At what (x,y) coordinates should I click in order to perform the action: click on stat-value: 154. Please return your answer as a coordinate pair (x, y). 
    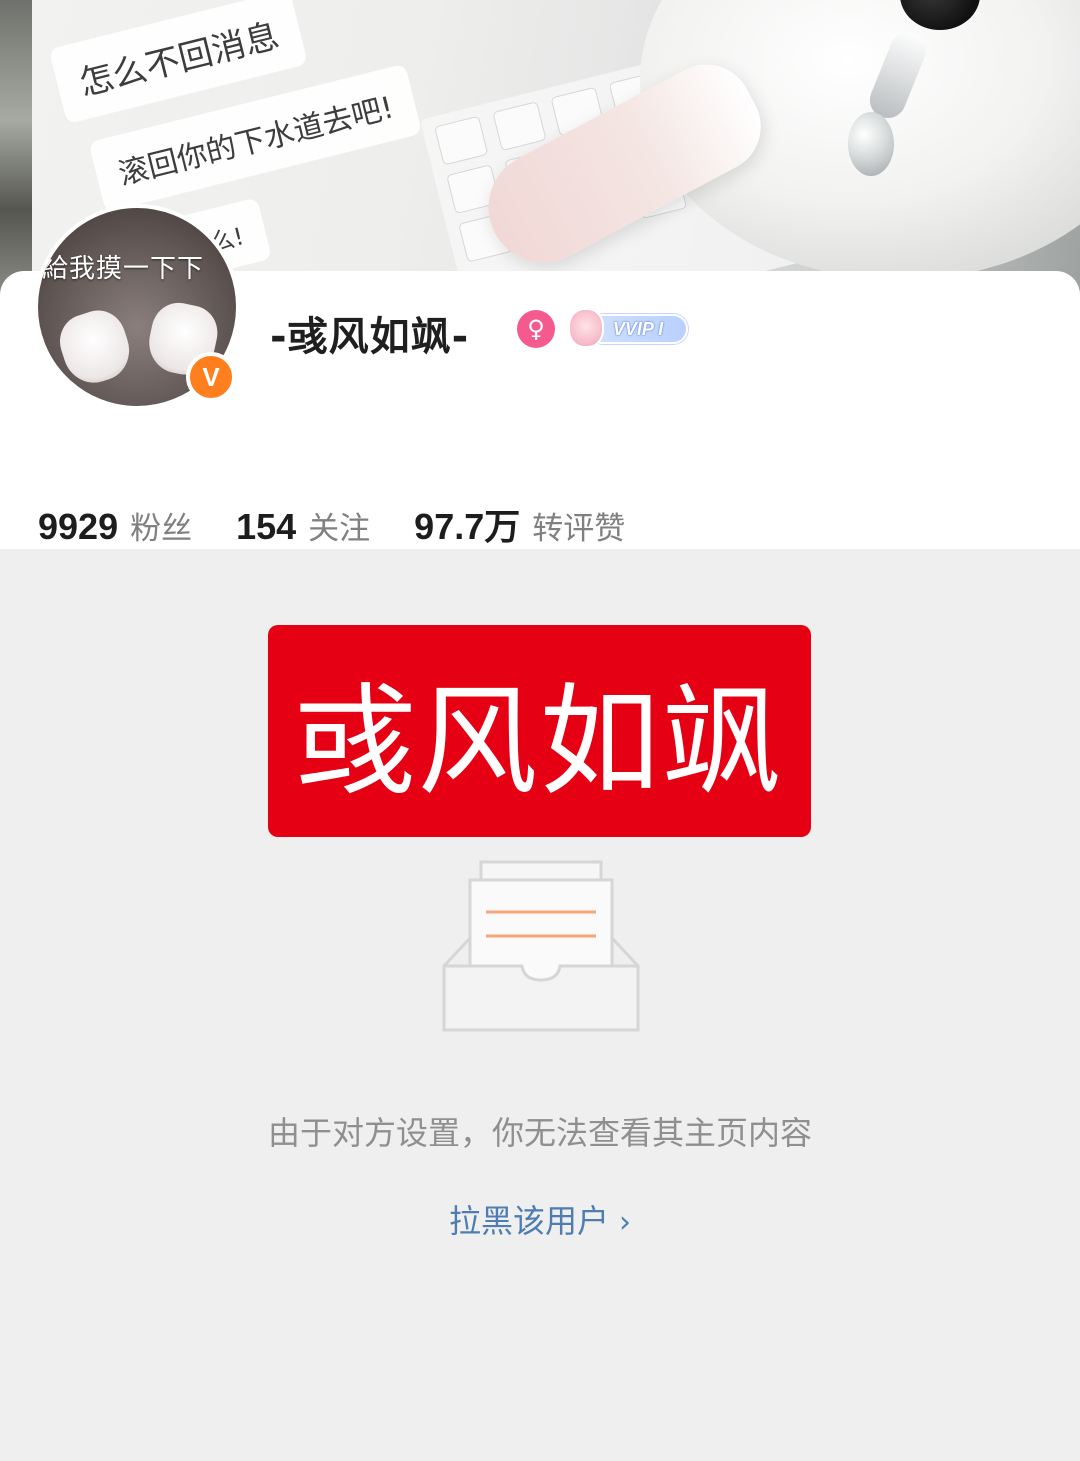
    Looking at the image, I should click on (266, 526).